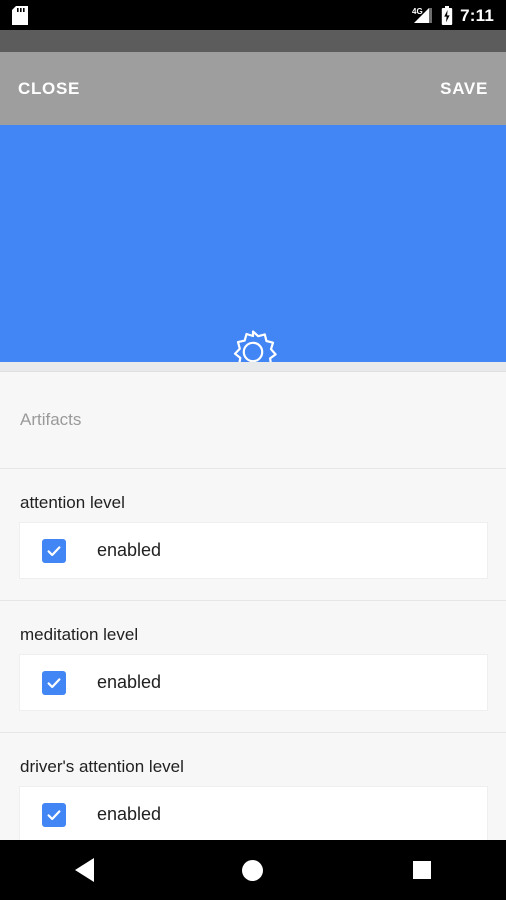 The height and width of the screenshot is (900, 506). What do you see at coordinates (253, 367) in the screenshot?
I see `hero-divider` at bounding box center [253, 367].